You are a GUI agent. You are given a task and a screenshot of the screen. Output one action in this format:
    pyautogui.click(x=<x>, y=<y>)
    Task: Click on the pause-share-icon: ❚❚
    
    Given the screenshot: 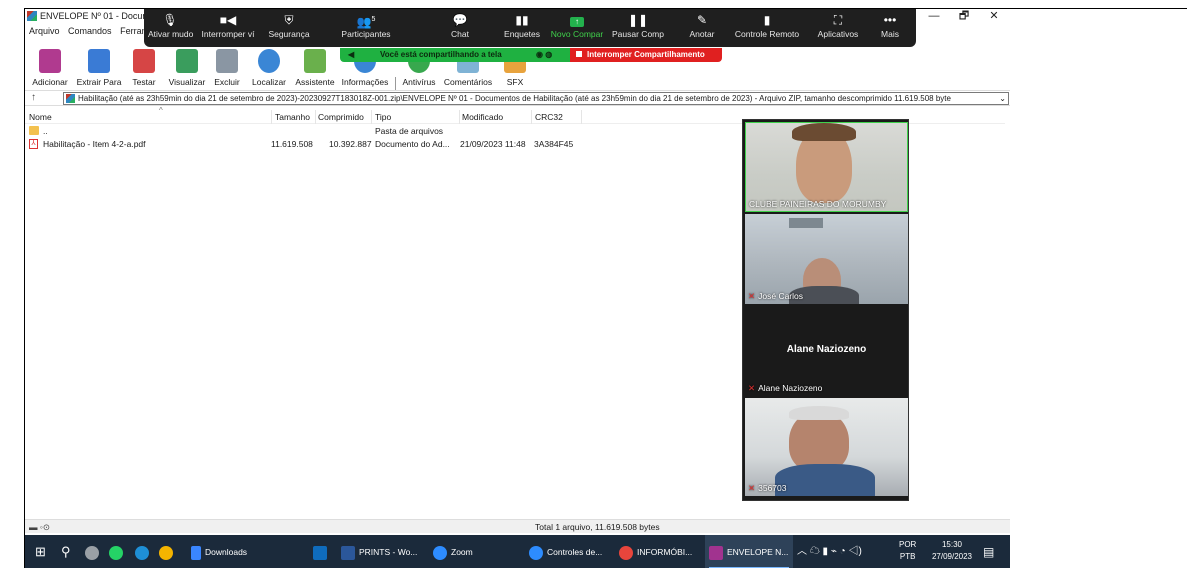 What is the action you would take?
    pyautogui.click(x=638, y=20)
    